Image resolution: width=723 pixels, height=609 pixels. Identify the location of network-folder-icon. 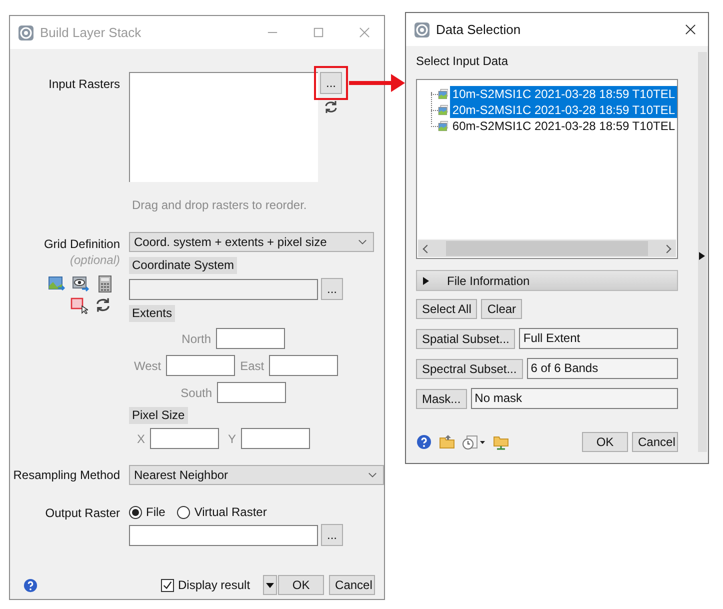
(501, 442).